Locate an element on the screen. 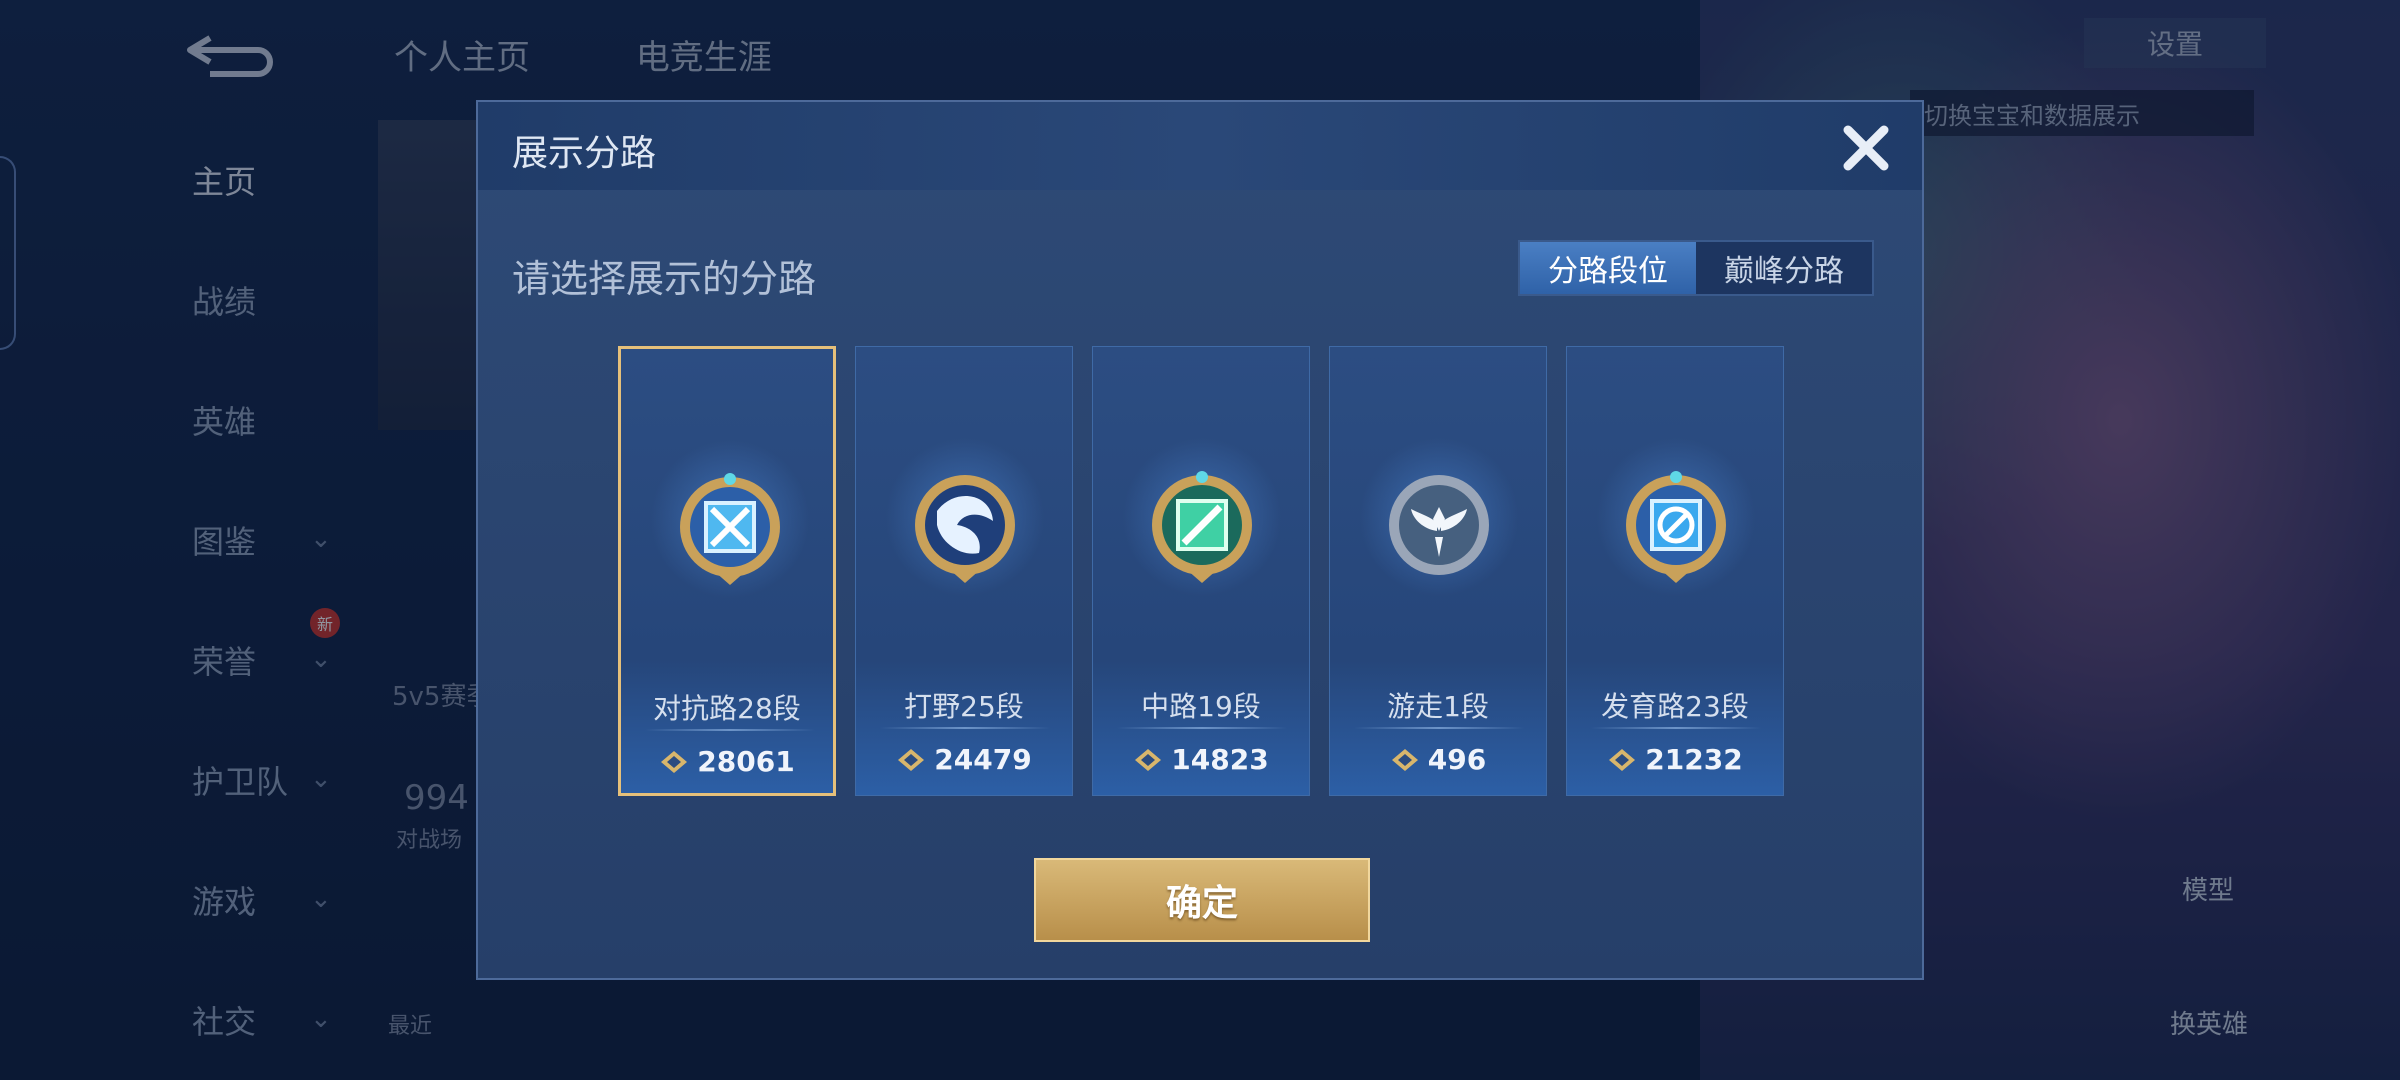 The width and height of the screenshot is (2400, 1080). jungle-emblem-icon is located at coordinates (965, 529).